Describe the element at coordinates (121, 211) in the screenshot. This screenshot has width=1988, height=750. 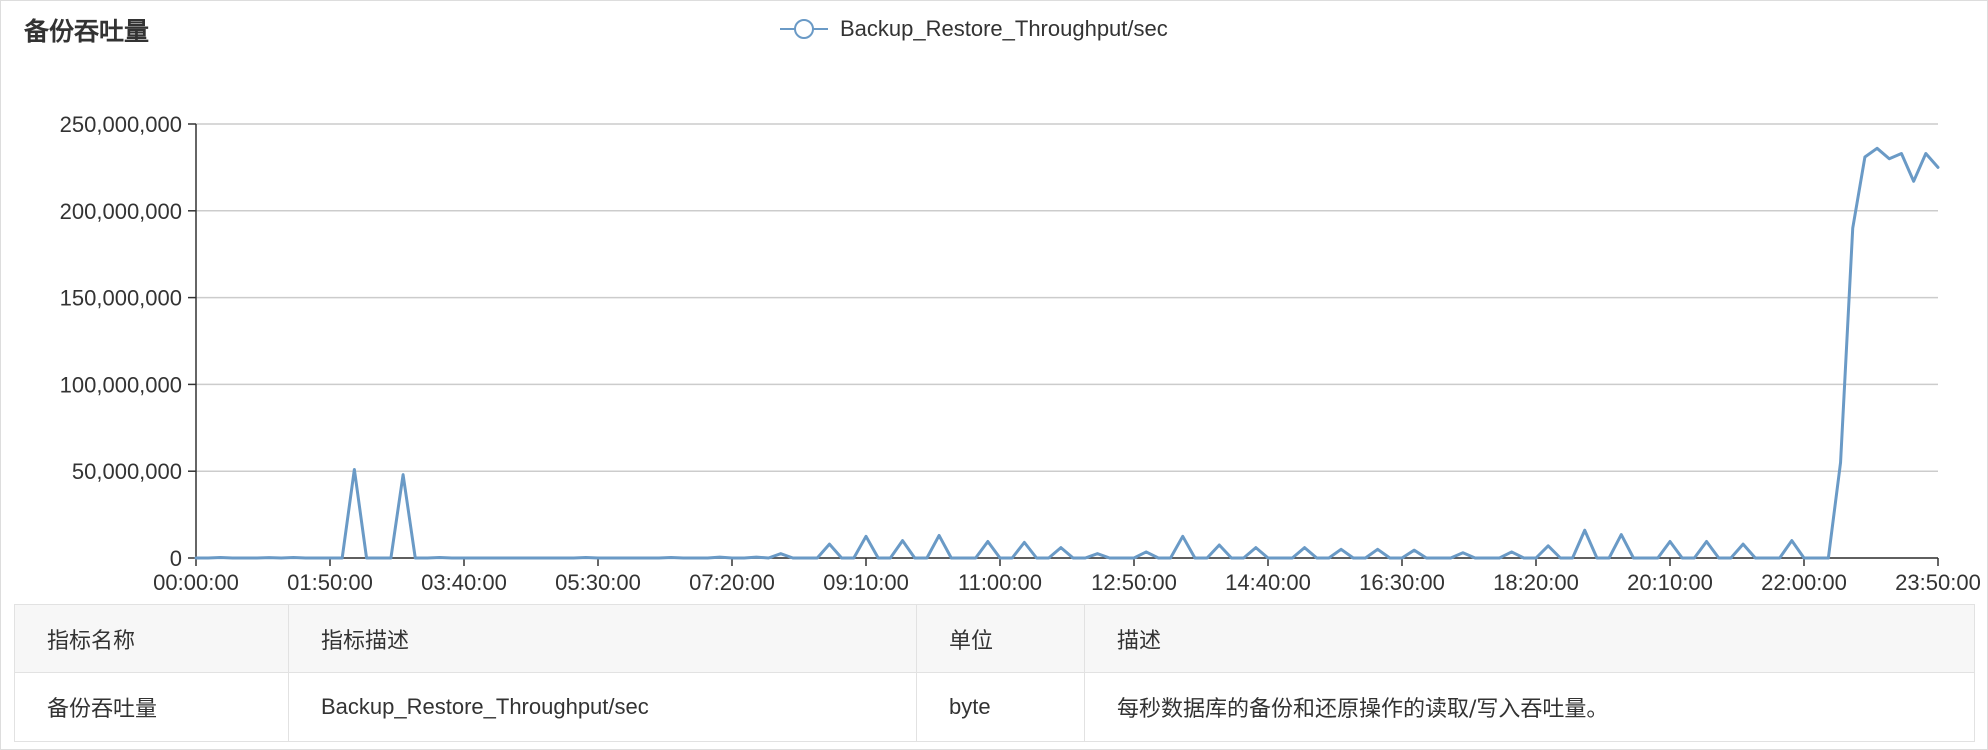
I see `y-tick-label: 200,000,000` at that location.